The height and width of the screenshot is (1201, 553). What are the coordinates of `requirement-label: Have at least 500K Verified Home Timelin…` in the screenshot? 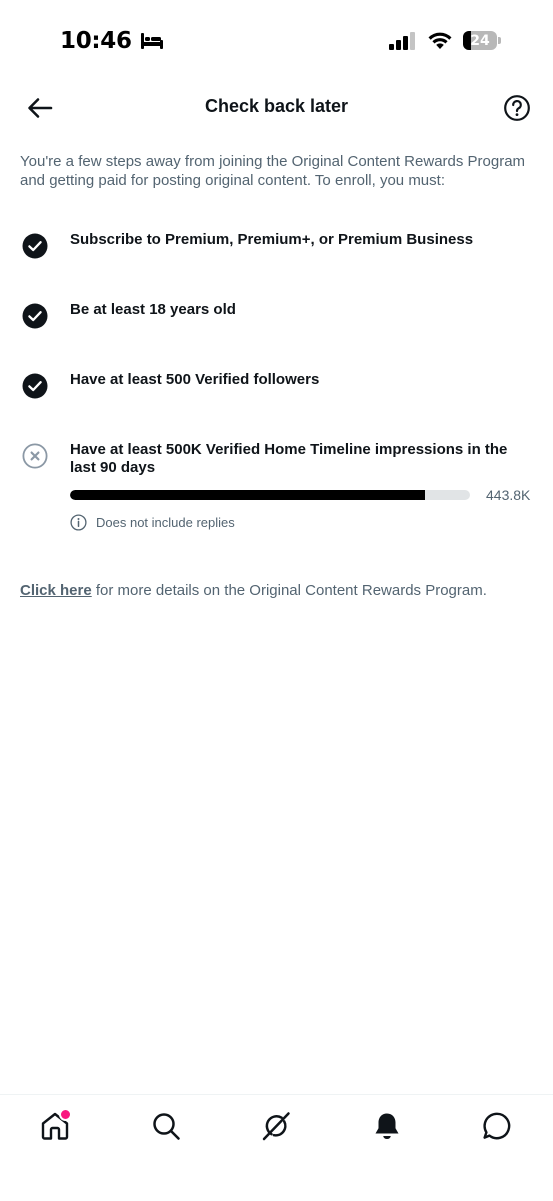 It's located at (289, 458).